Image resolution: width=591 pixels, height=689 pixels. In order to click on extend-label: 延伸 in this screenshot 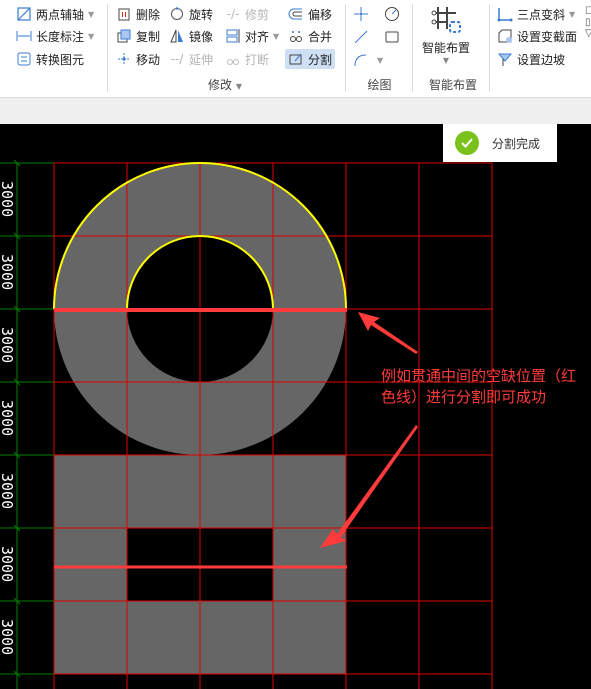, I will do `click(201, 59)`.